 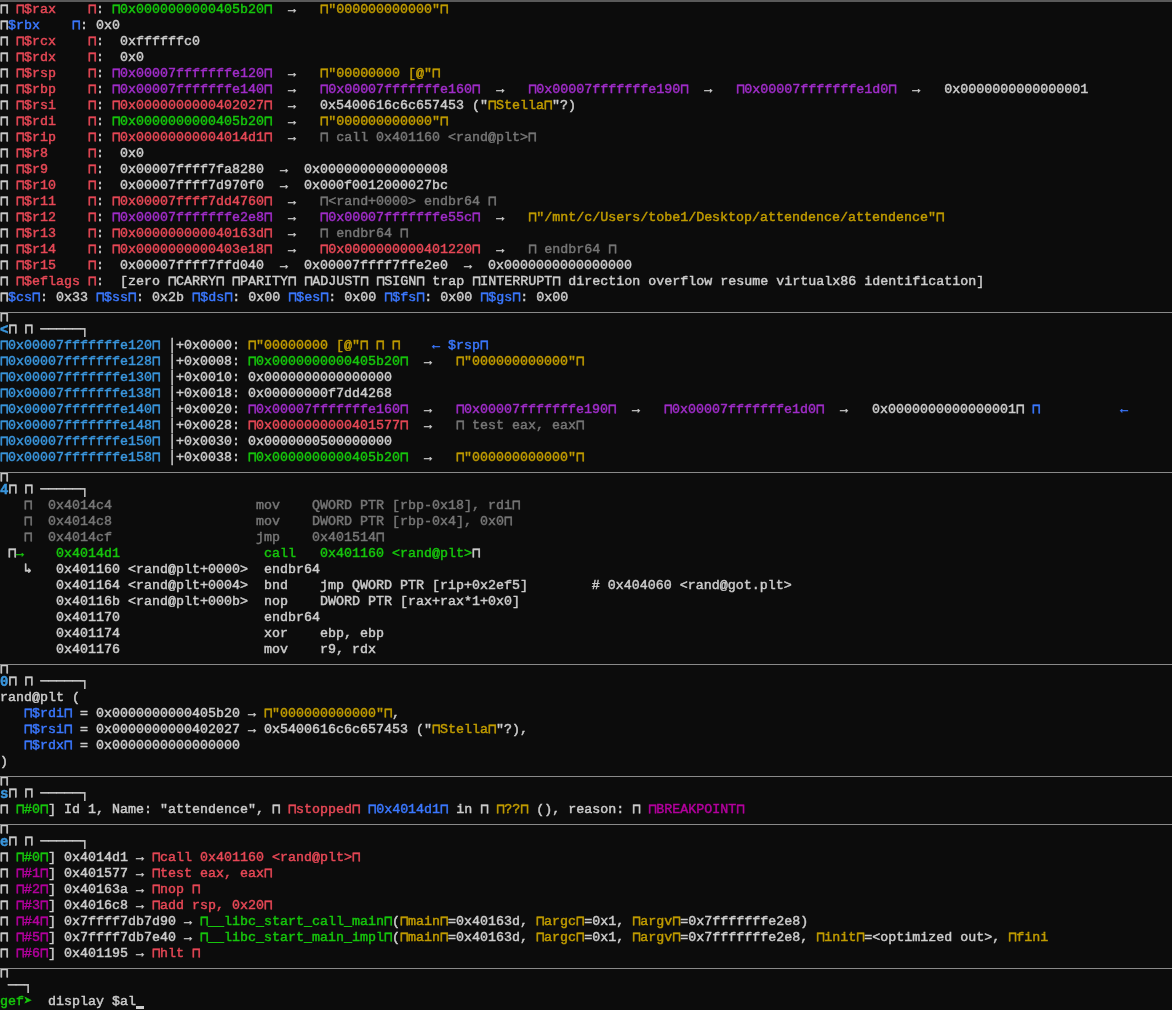 I want to click on terminal-text: ⊓$rax ⊓, so click(x=56, y=10).